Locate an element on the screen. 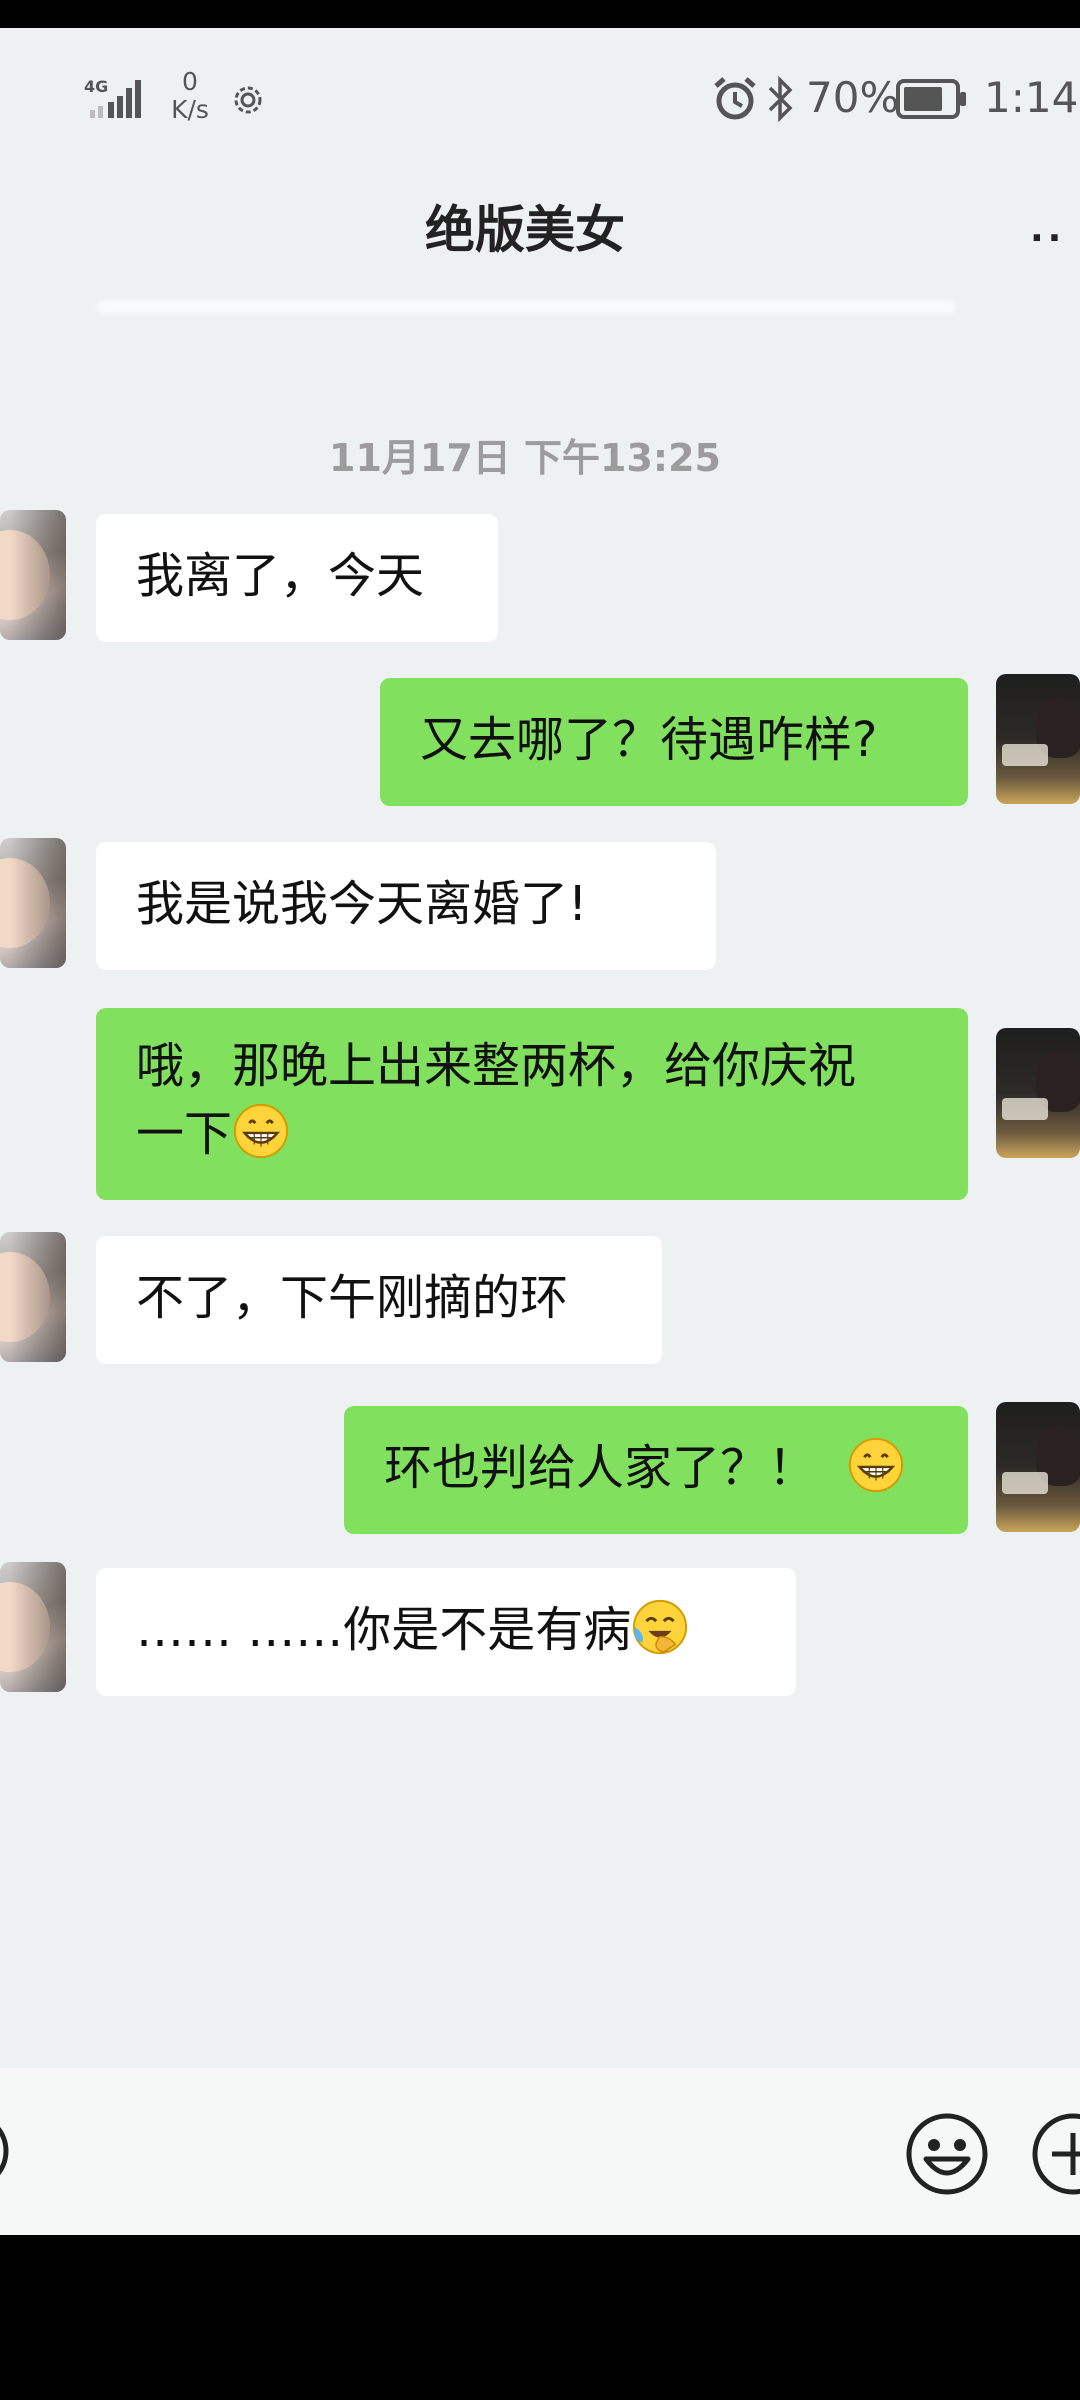 This screenshot has height=2400, width=1080. header-divider is located at coordinates (526, 307).